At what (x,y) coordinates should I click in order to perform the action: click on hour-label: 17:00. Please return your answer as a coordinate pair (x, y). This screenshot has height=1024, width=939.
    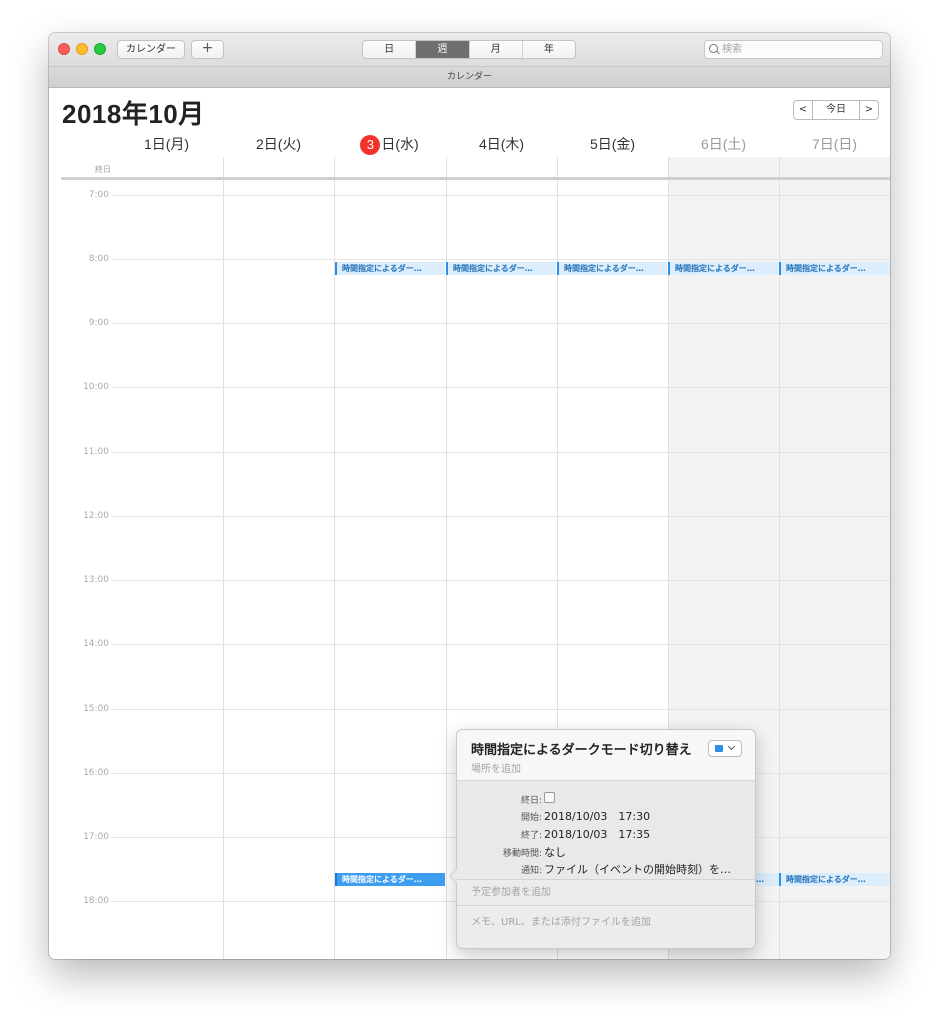
    Looking at the image, I should click on (96, 837).